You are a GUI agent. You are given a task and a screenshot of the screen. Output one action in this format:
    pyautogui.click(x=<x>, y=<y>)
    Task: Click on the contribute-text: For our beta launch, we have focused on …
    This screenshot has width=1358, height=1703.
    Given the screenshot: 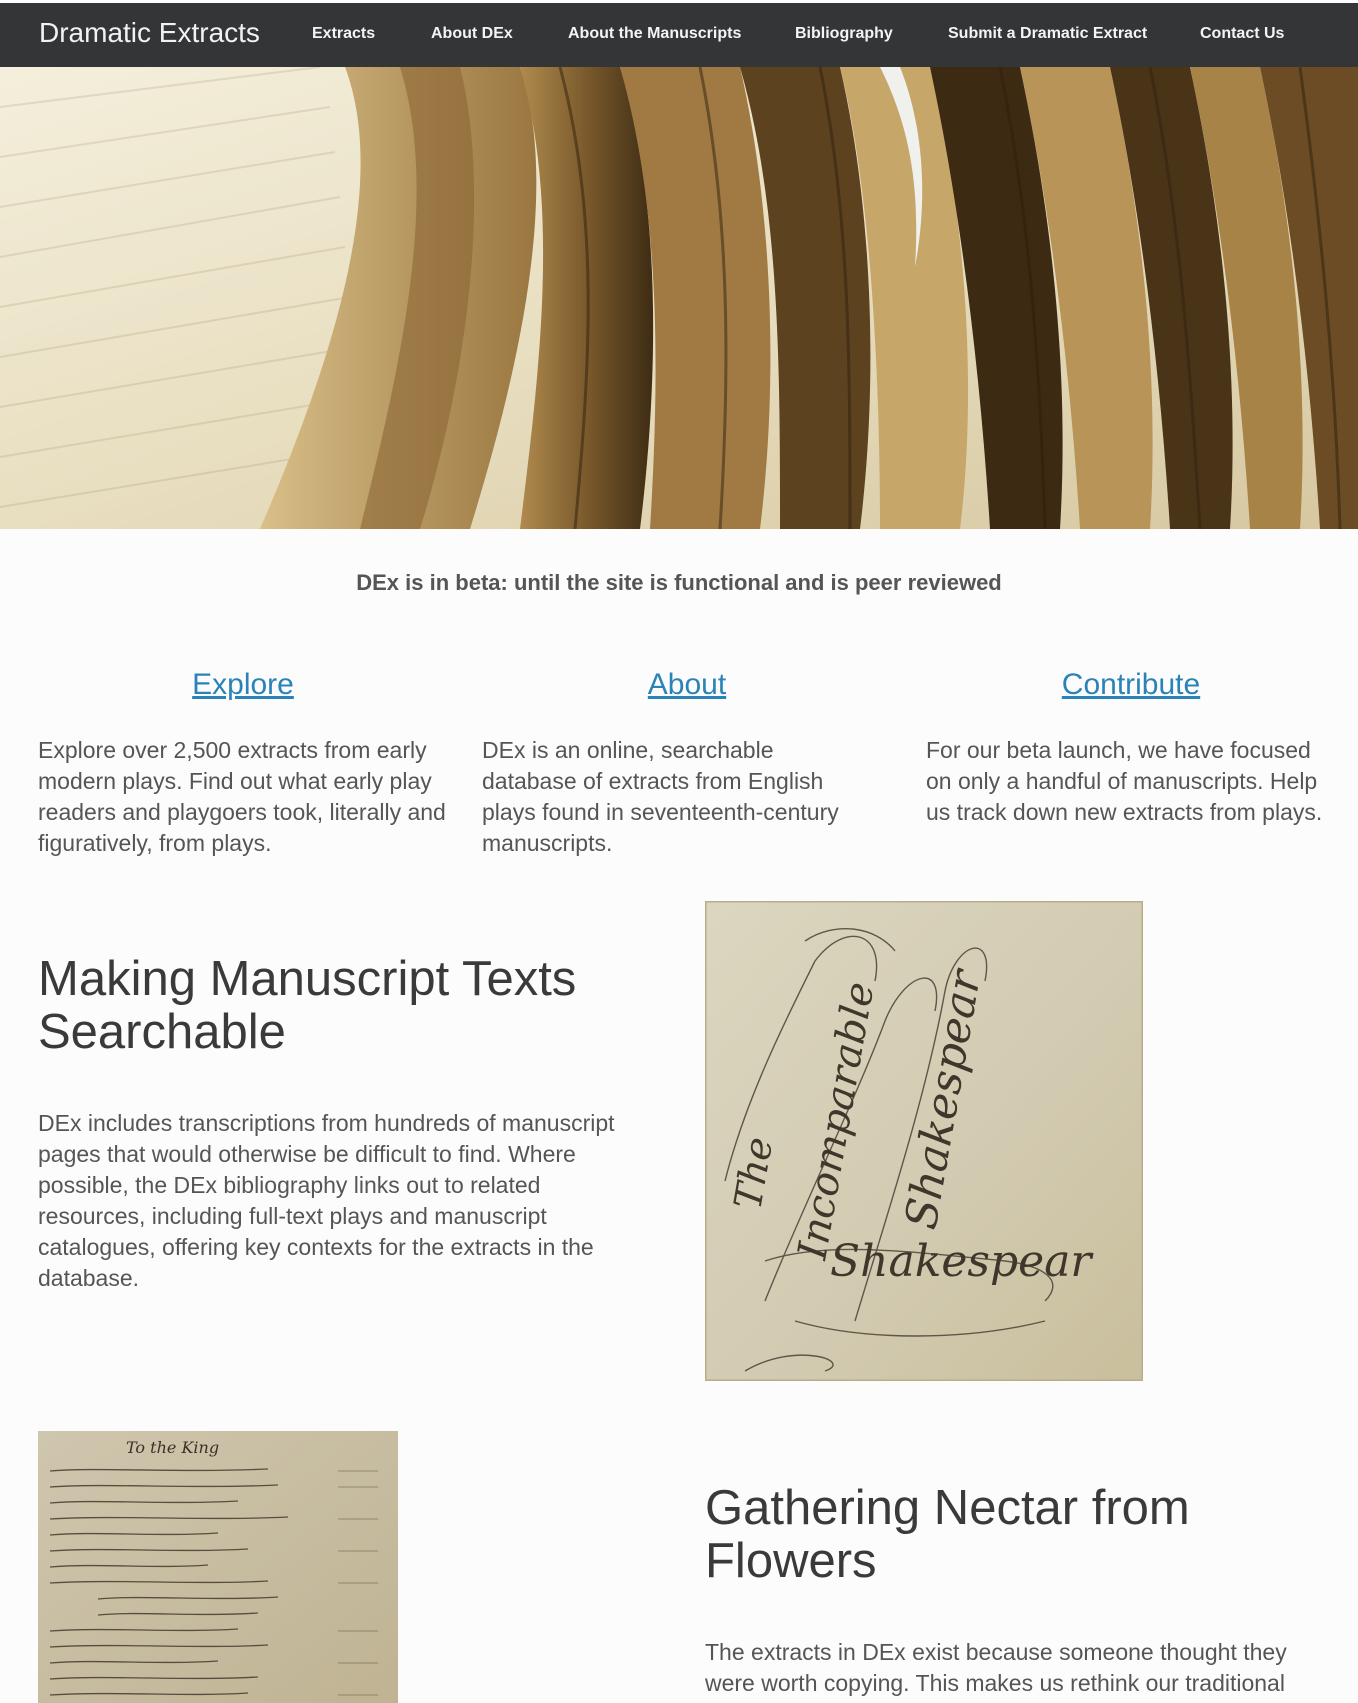 What is the action you would take?
    pyautogui.click(x=1124, y=781)
    